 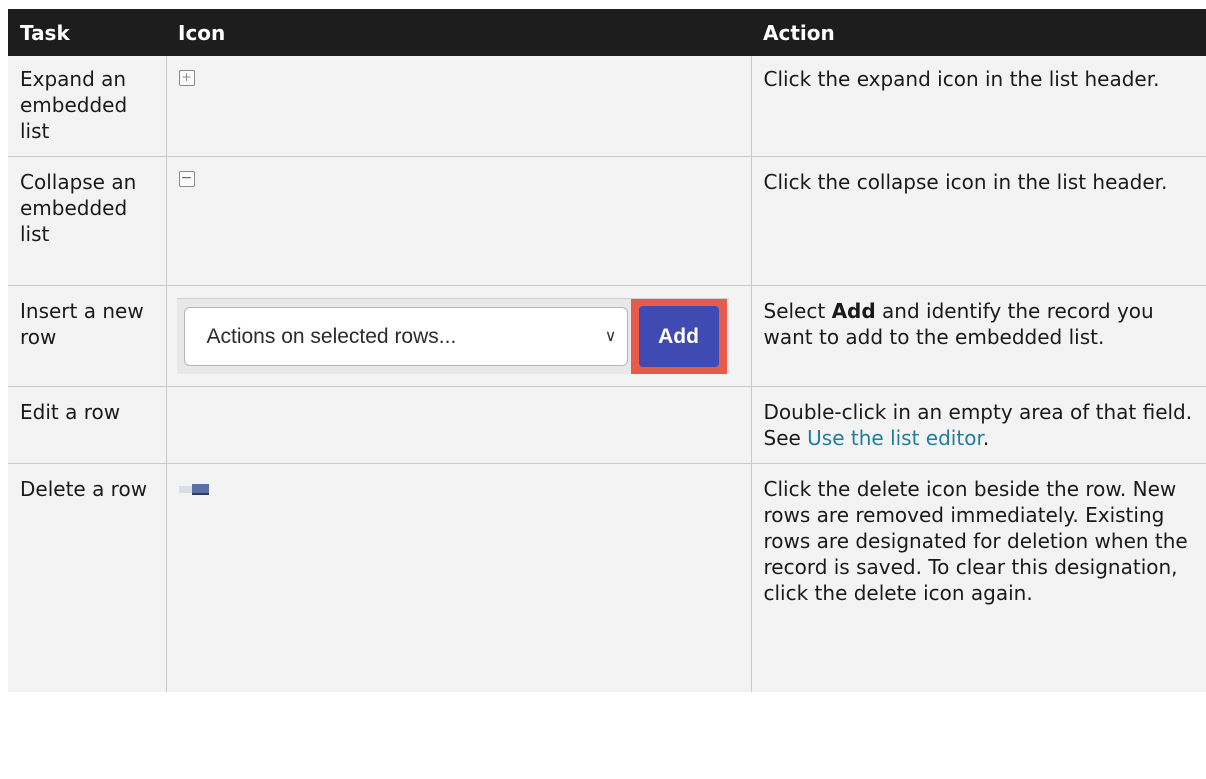 What do you see at coordinates (610, 336) in the screenshot?
I see `chevron-down-icon: ∨` at bounding box center [610, 336].